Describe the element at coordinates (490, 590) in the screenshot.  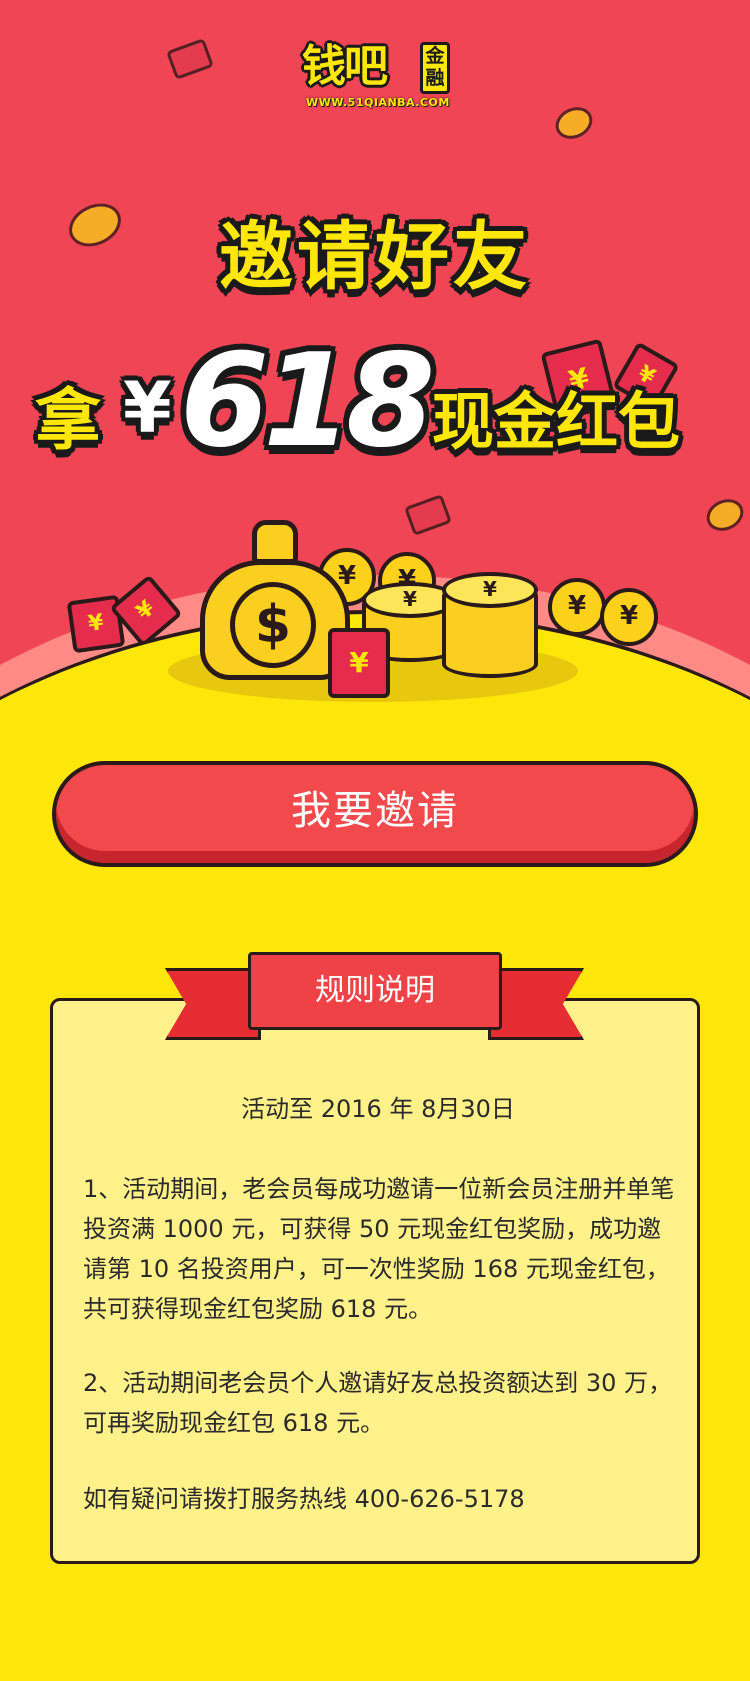
I see `coin-stack-top: ¥` at that location.